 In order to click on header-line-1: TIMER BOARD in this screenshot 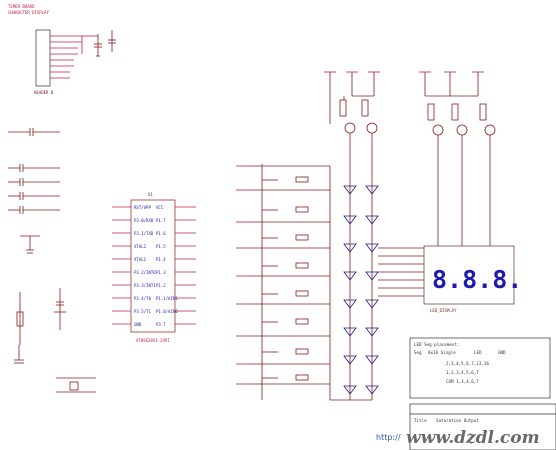, I will do `click(21, 6)`.